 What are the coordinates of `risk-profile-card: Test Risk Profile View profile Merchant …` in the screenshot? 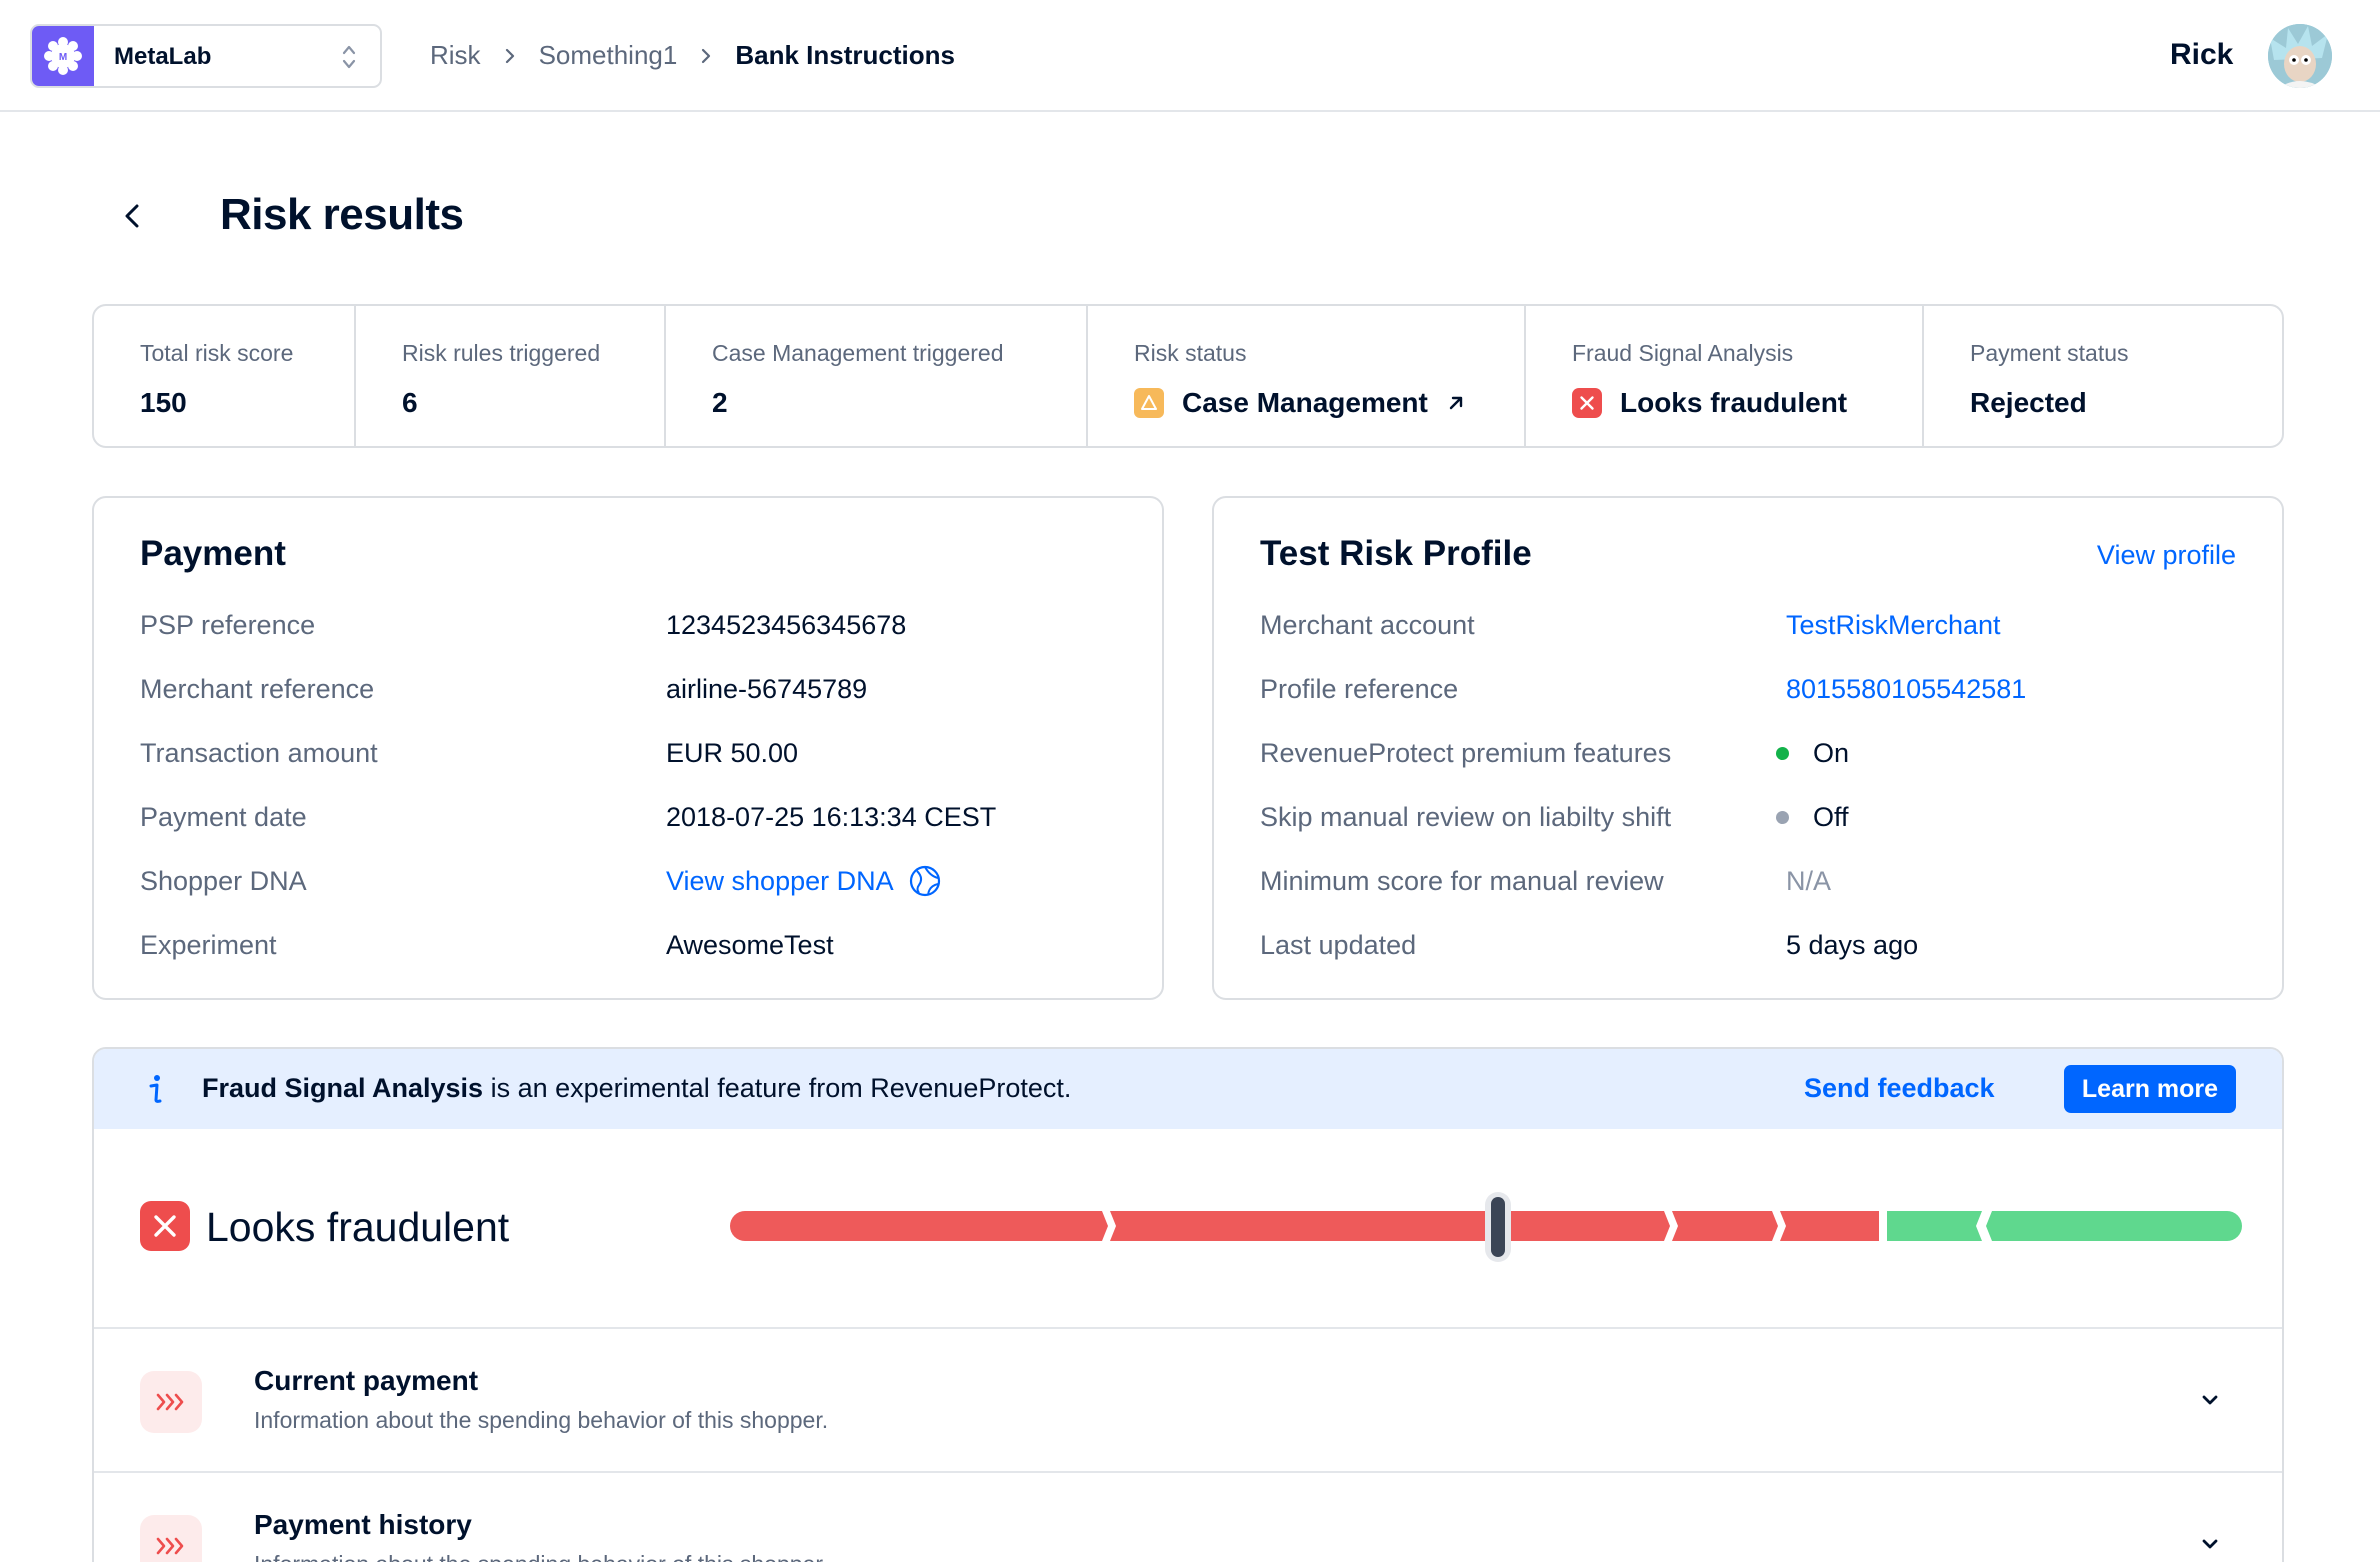 It's located at (1748, 748).